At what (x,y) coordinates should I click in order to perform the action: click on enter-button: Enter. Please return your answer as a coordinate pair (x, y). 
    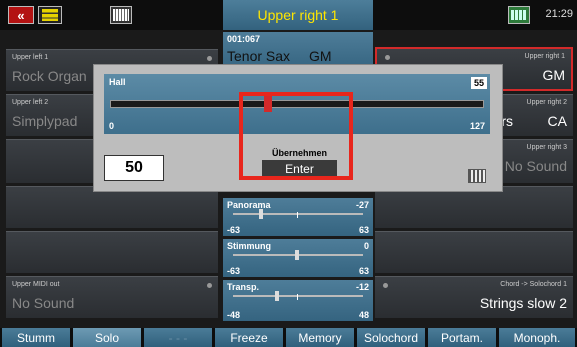
    Looking at the image, I should click on (299, 169).